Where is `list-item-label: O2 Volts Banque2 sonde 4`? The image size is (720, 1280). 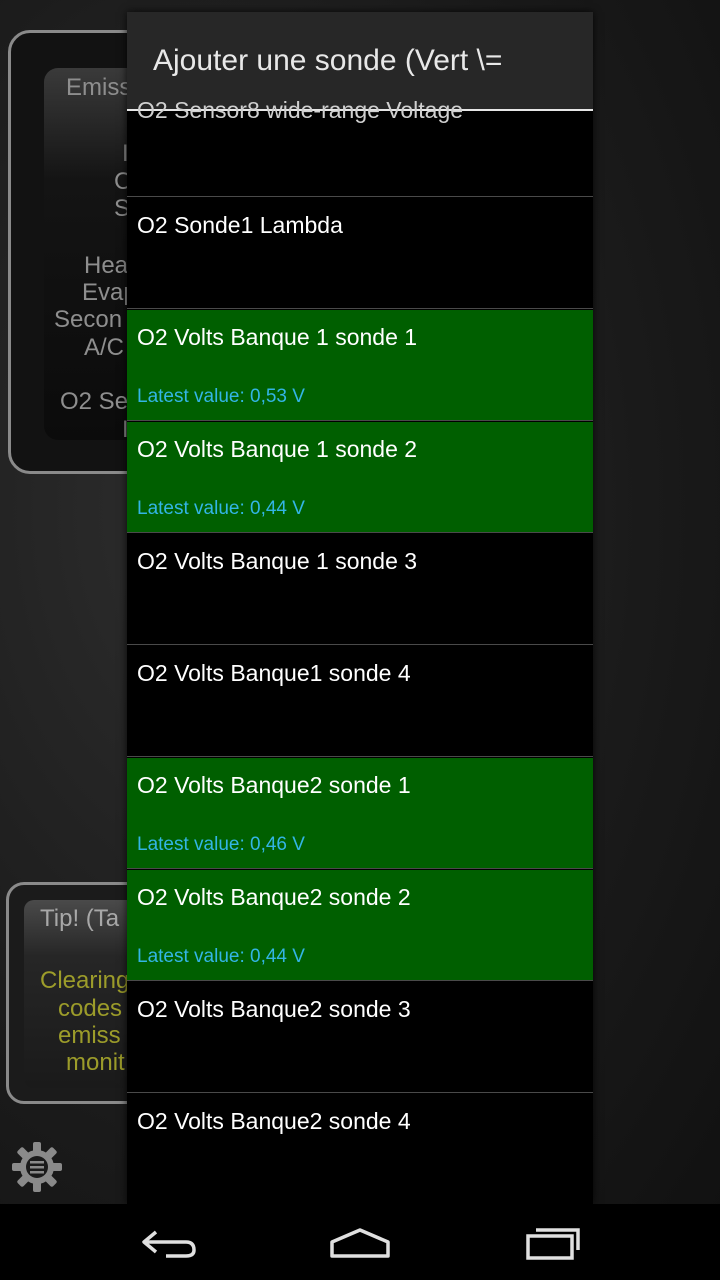 list-item-label: O2 Volts Banque2 sonde 4 is located at coordinates (274, 1121).